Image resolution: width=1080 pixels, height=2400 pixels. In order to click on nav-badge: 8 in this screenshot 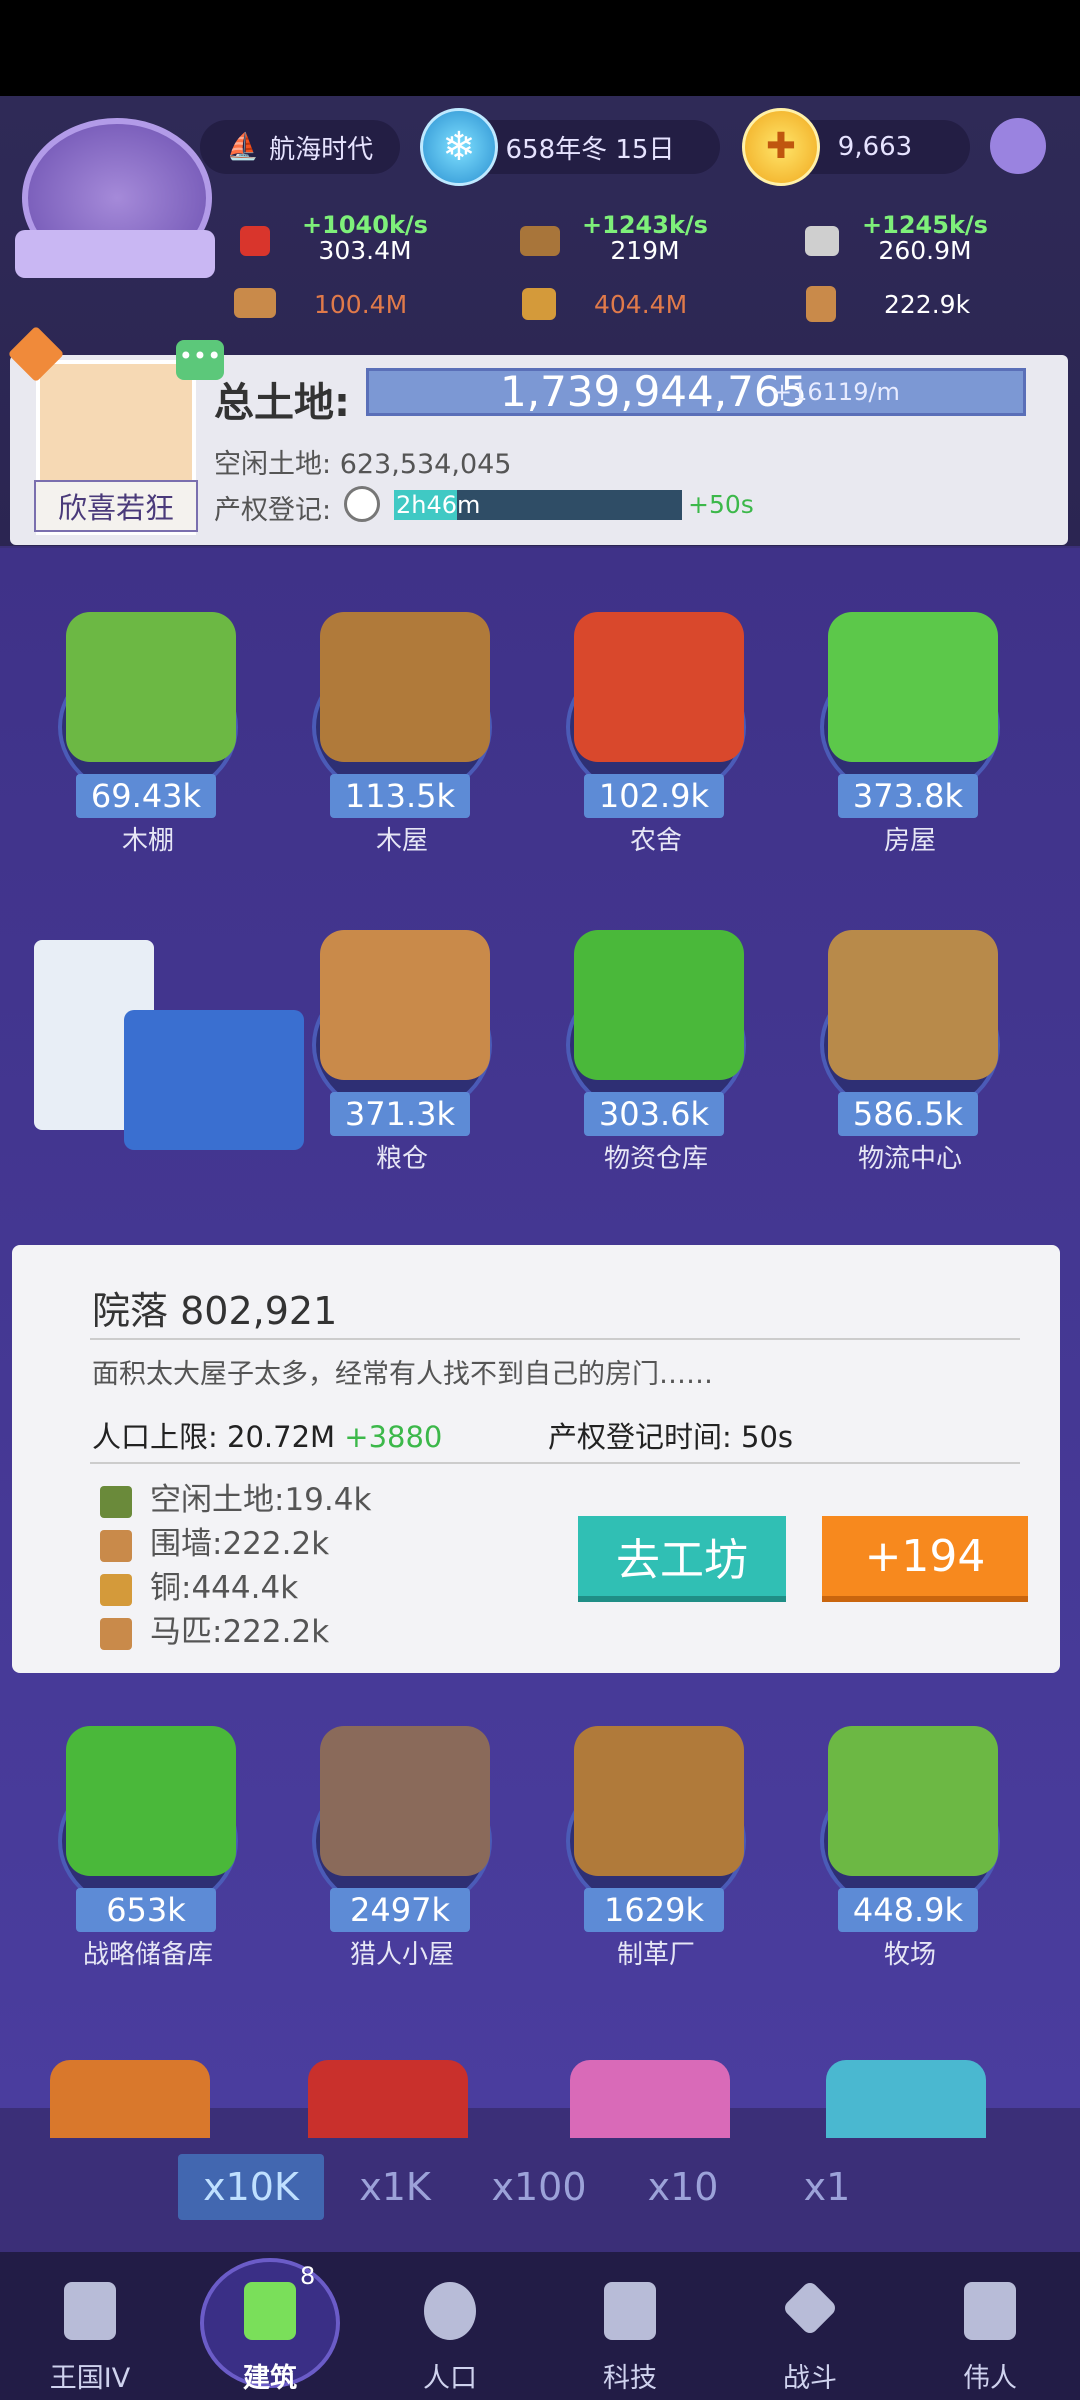, I will do `click(308, 2276)`.